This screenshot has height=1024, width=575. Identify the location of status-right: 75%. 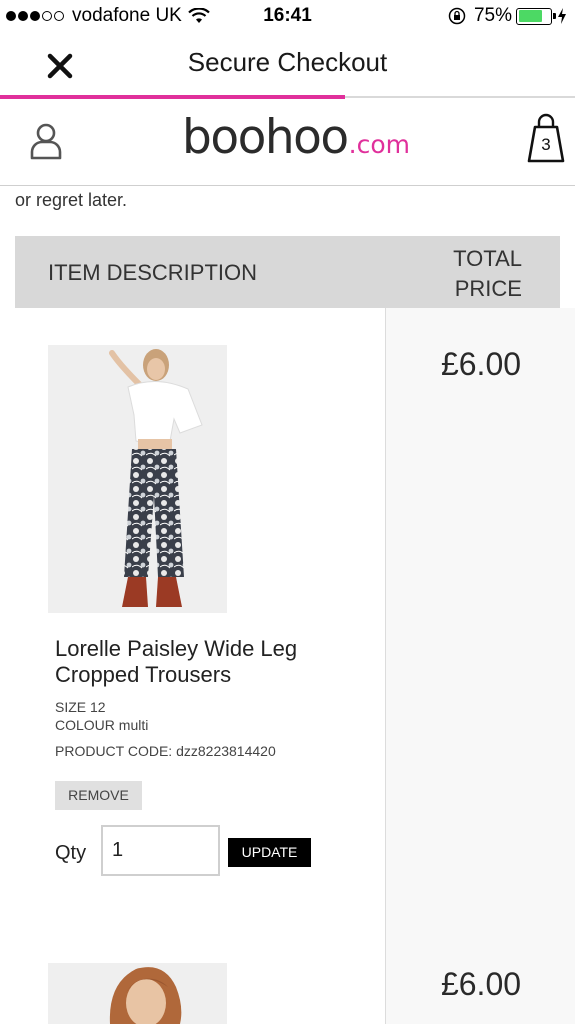
(507, 16).